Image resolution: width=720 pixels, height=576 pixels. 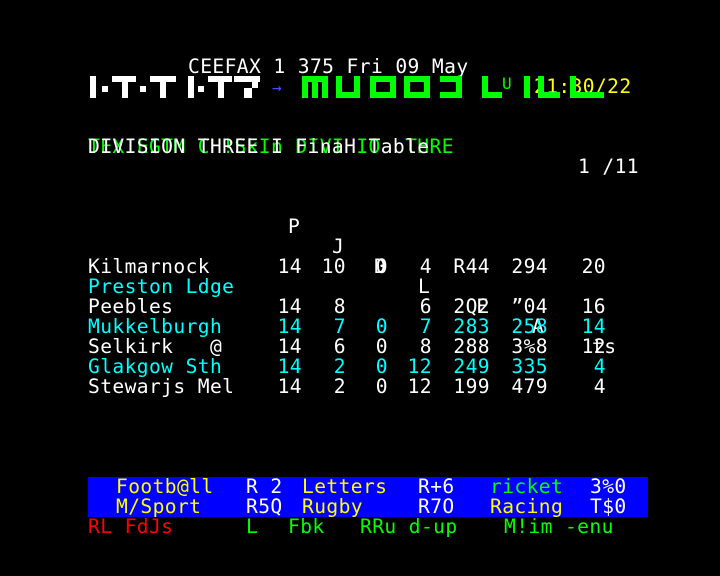 What do you see at coordinates (360, 267) in the screenshot?
I see `table-row: Kilmarnock 14 10 0 4 R44 294 20` at bounding box center [360, 267].